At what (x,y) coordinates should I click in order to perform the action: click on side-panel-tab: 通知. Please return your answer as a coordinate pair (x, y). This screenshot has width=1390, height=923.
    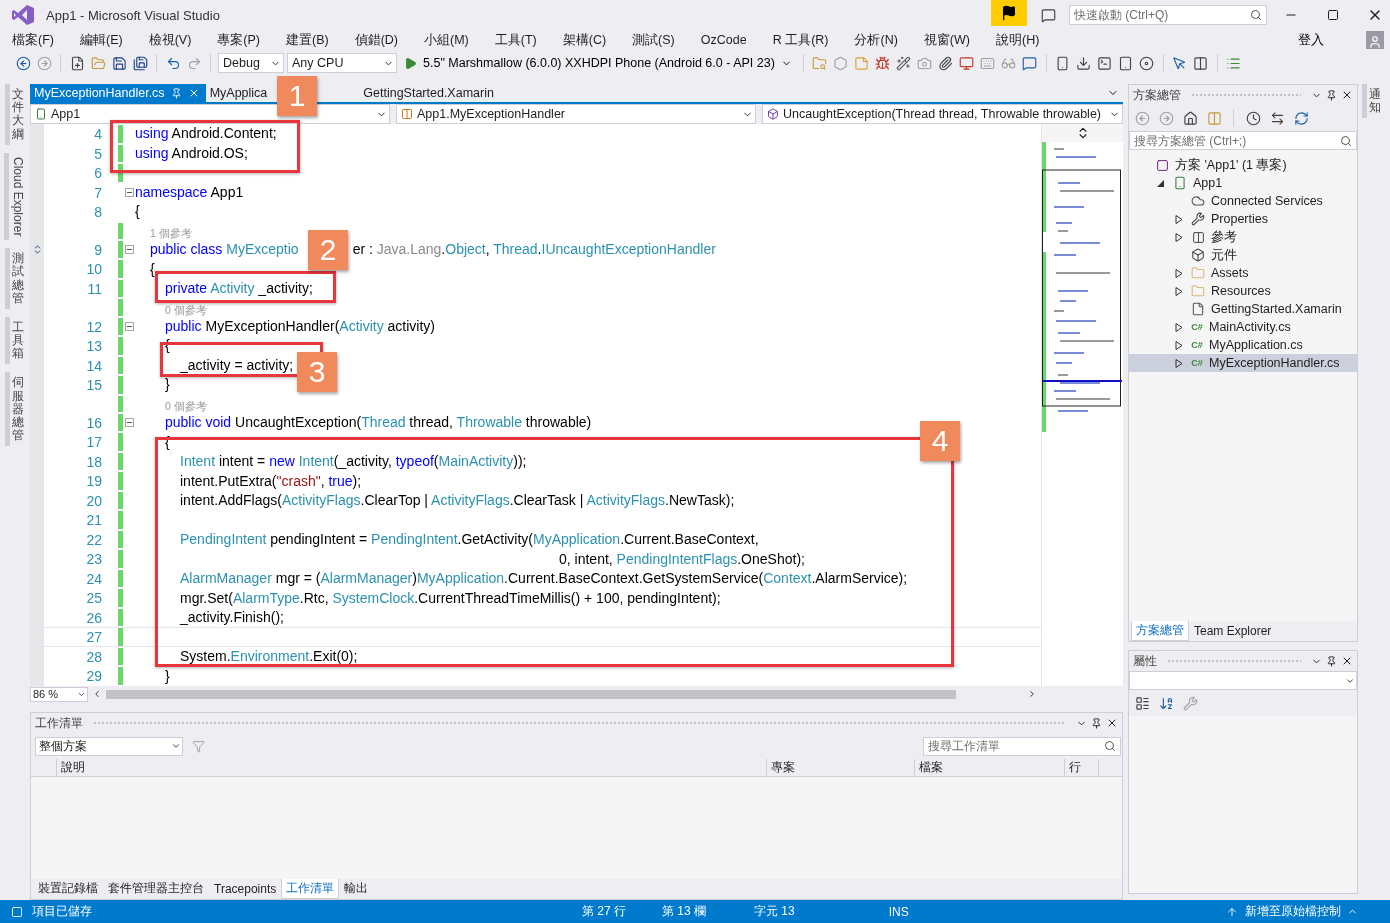
    Looking at the image, I should click on (1372, 101).